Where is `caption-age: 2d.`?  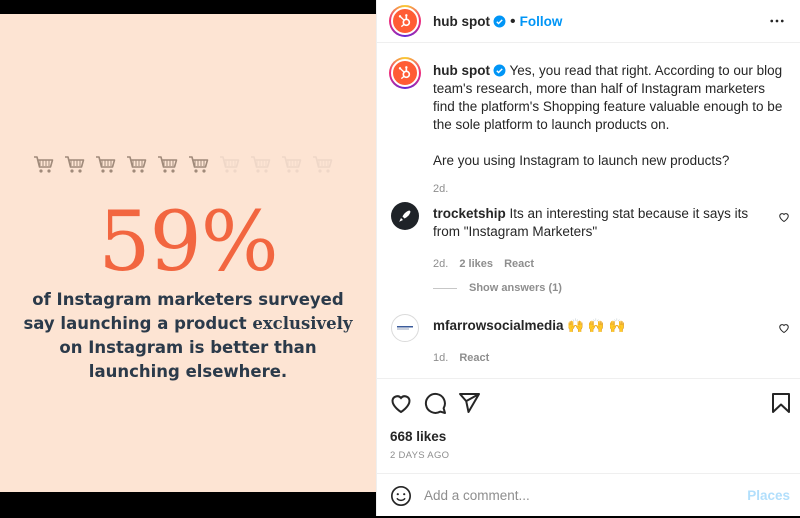 caption-age: 2d. is located at coordinates (441, 189).